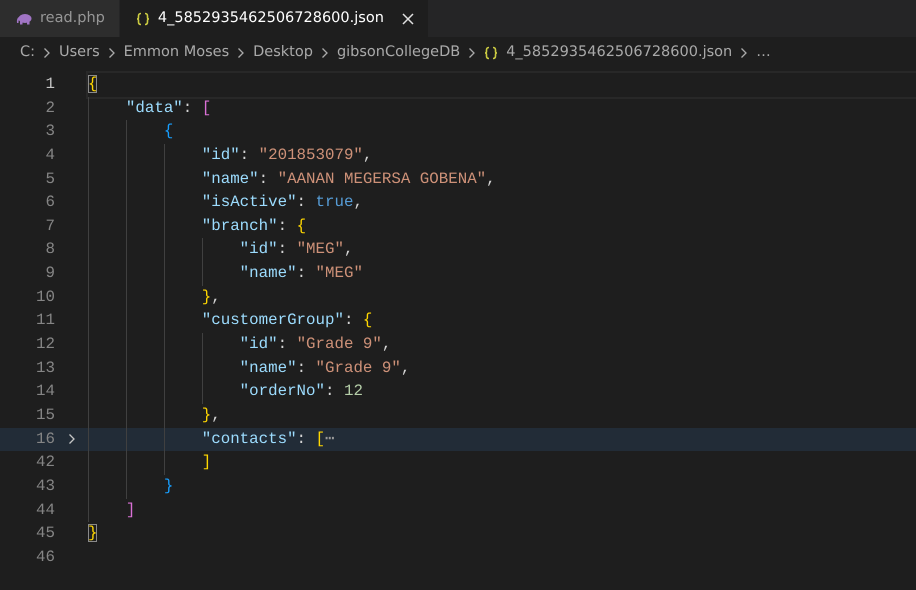 This screenshot has width=916, height=590. Describe the element at coordinates (49, 179) in the screenshot. I see `line-number: 5` at that location.